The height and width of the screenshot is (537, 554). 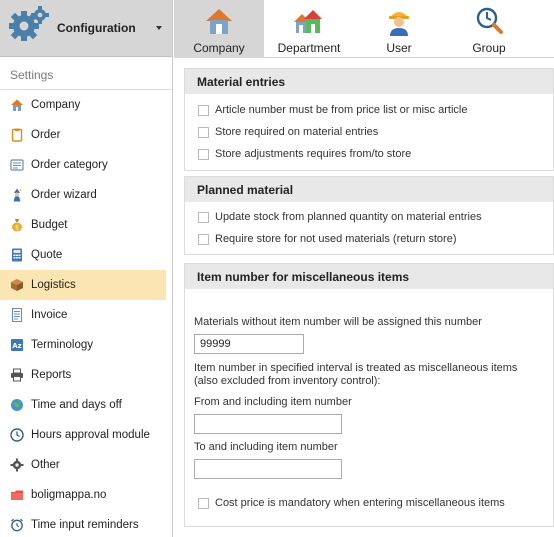 What do you see at coordinates (369, 81) in the screenshot?
I see `material-entries-header: Material entries` at bounding box center [369, 81].